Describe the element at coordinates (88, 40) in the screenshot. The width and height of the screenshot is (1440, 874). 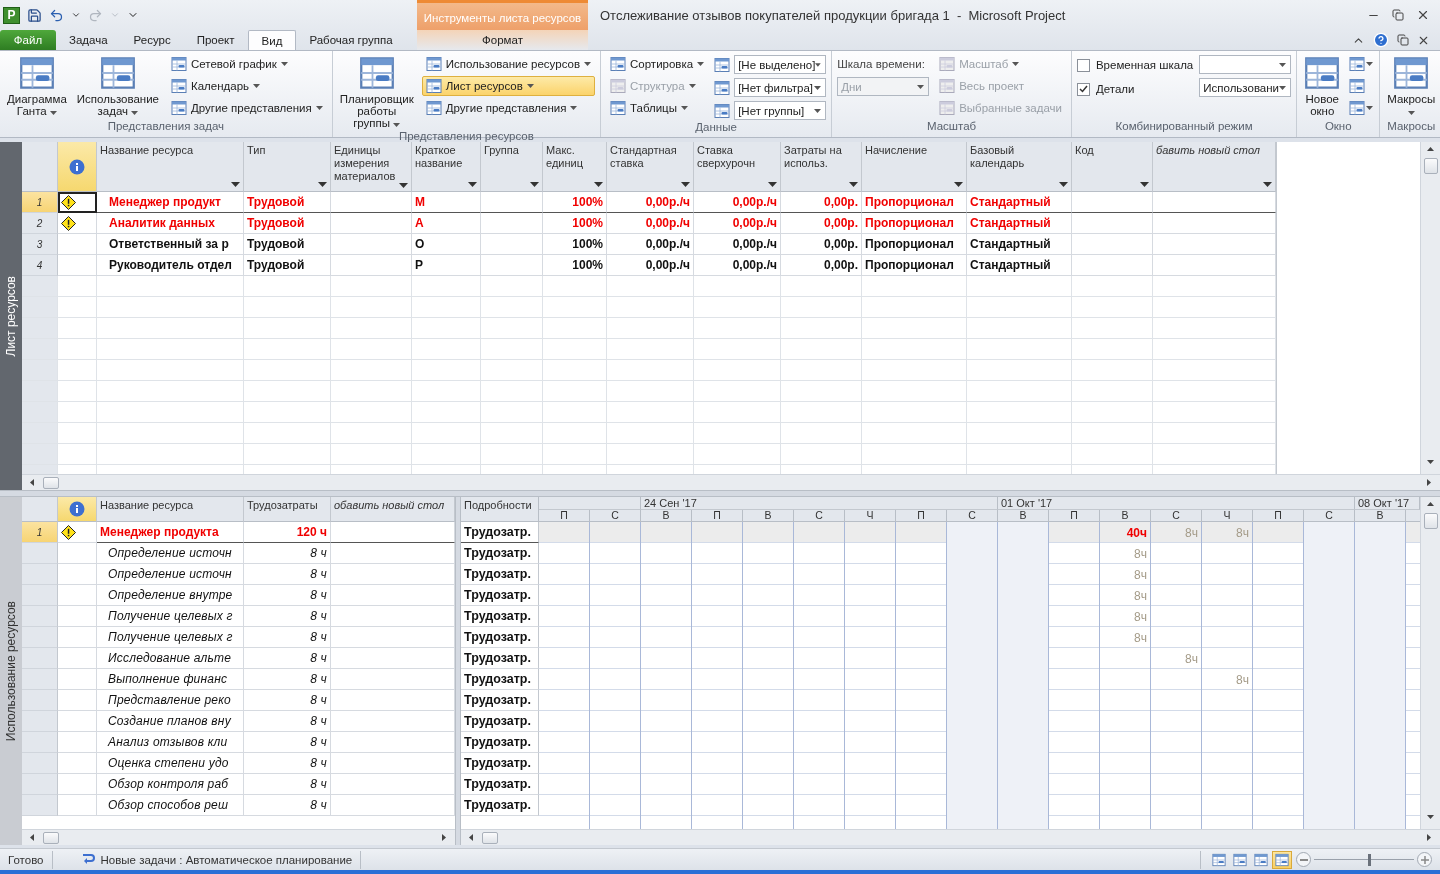
I see `ribbon-tab: Задача` at that location.